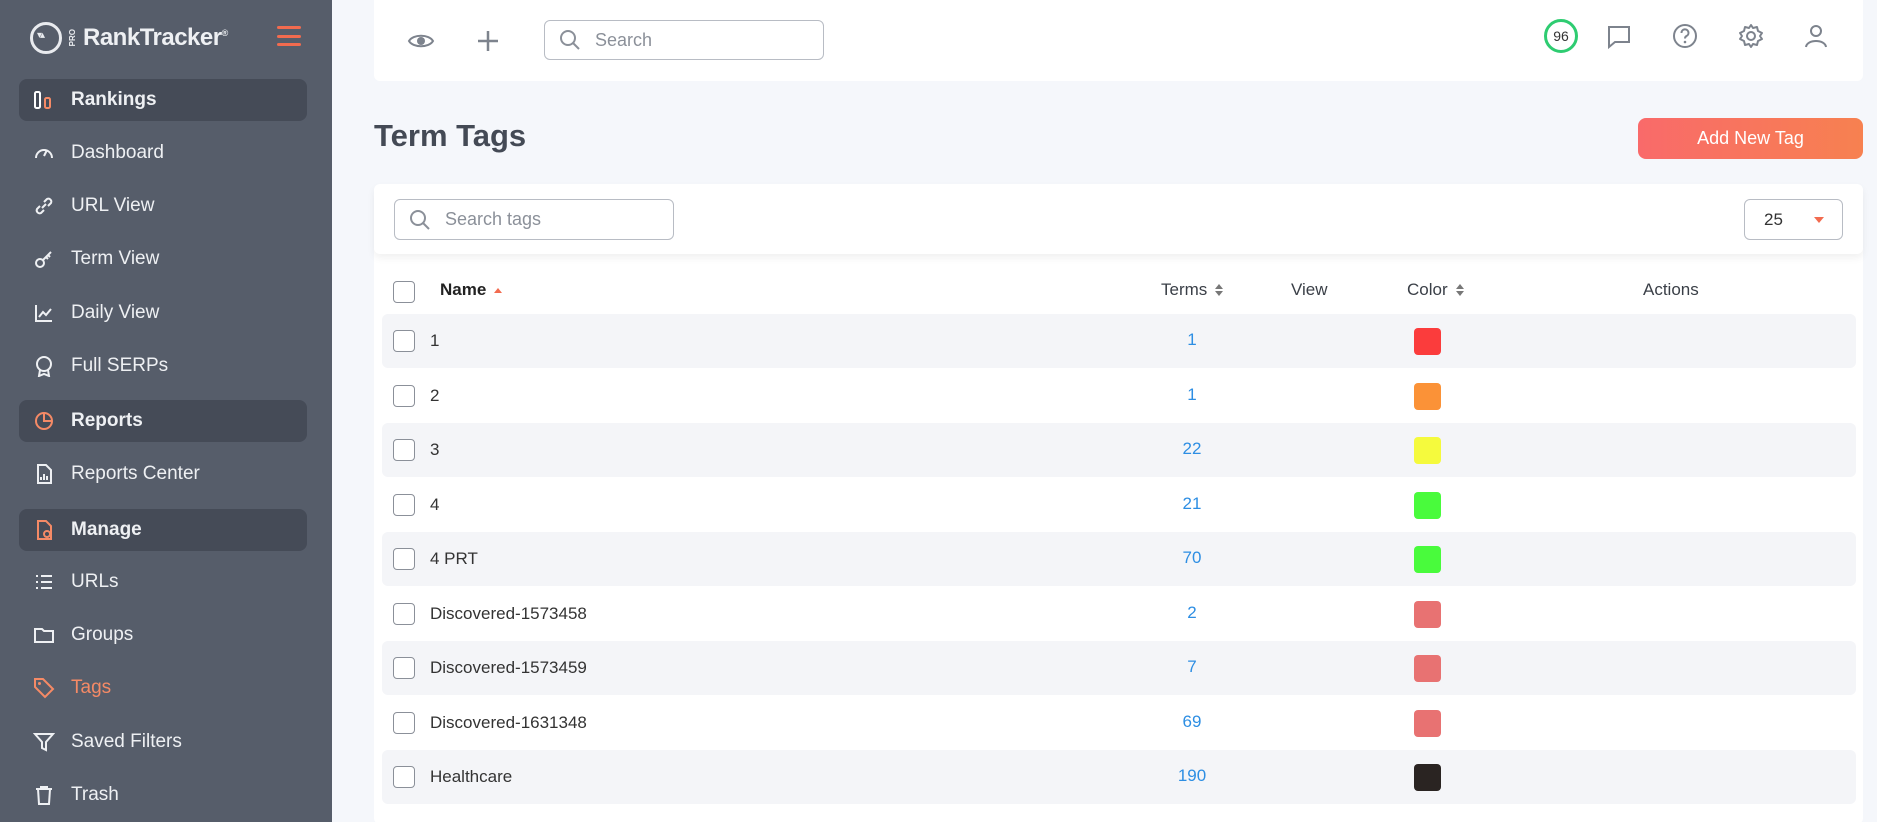 This screenshot has width=1877, height=822. I want to click on sidebar-item-label: Term View, so click(115, 258).